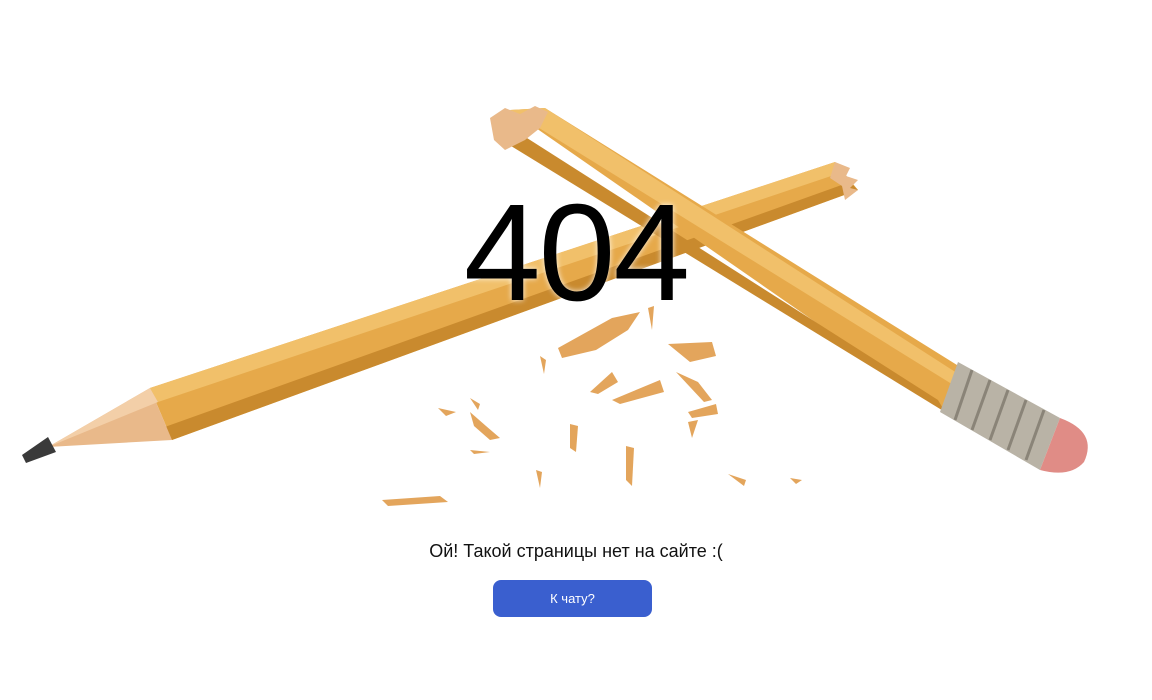  I want to click on error-code: 404, so click(576, 253).